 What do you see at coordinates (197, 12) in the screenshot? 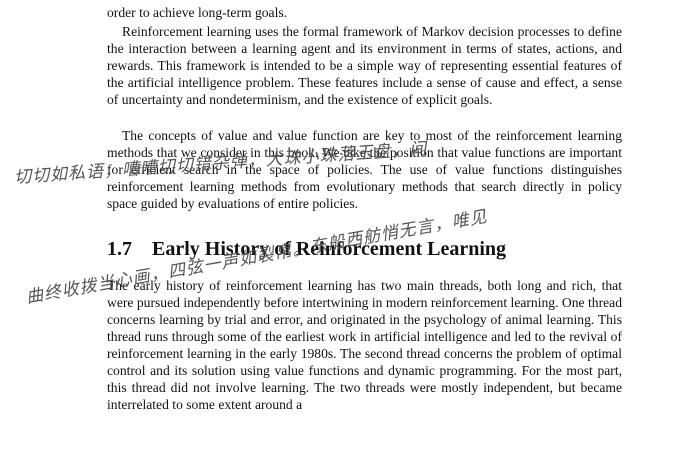
I see `paragraph-continuation: order to achieve long-term goals.` at bounding box center [197, 12].